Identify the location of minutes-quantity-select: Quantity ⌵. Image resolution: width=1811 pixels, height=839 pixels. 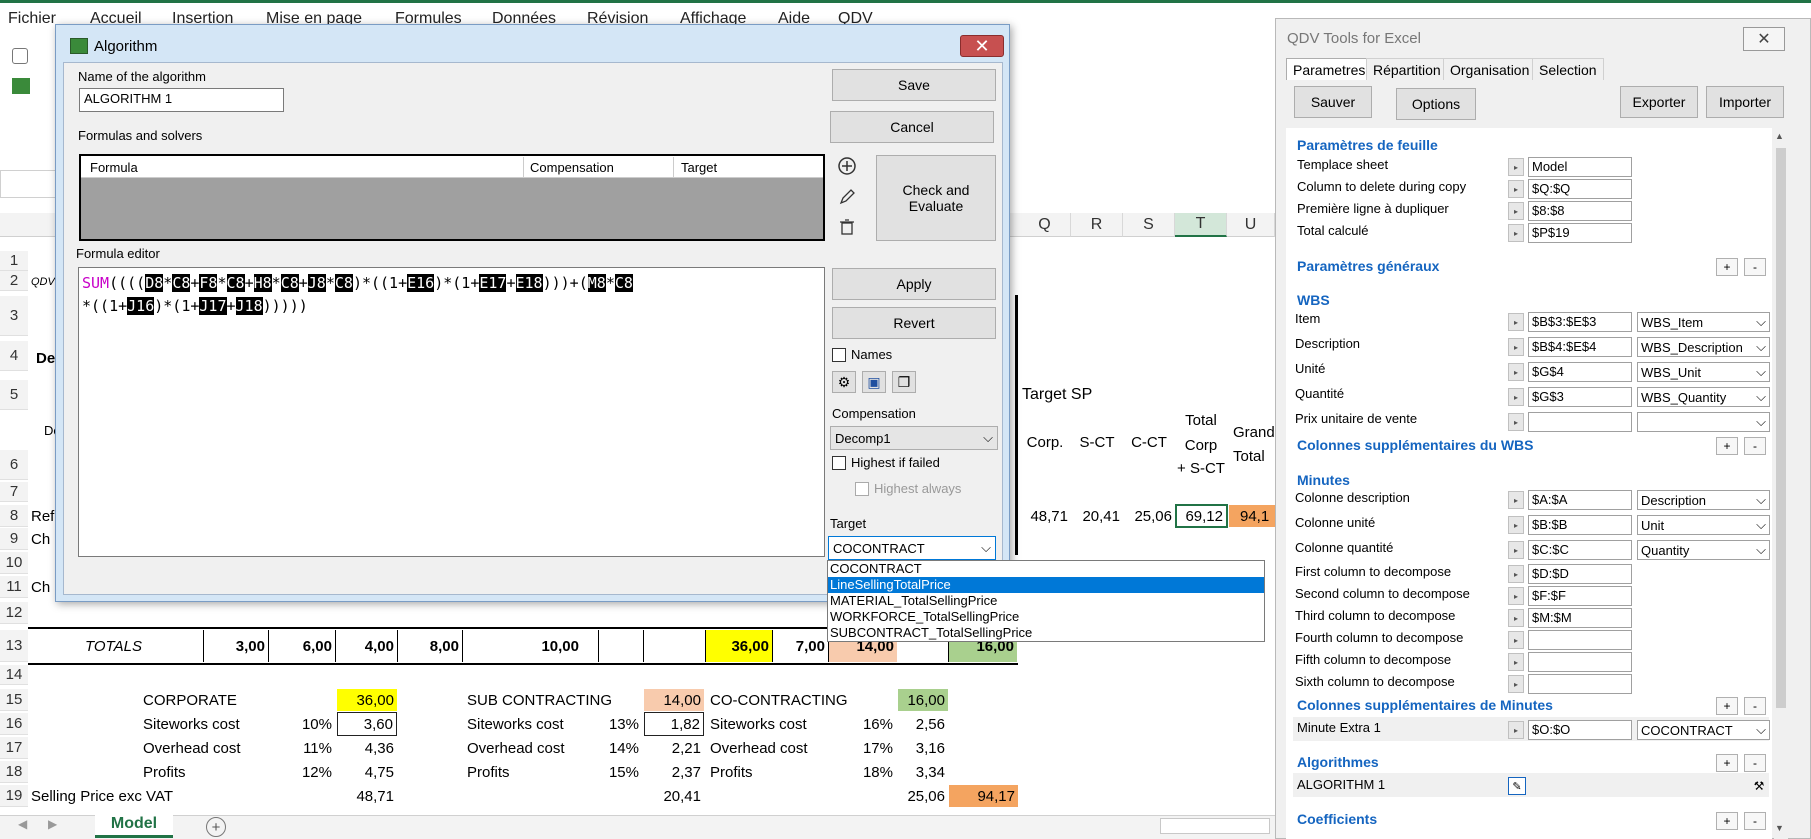
(1703, 550).